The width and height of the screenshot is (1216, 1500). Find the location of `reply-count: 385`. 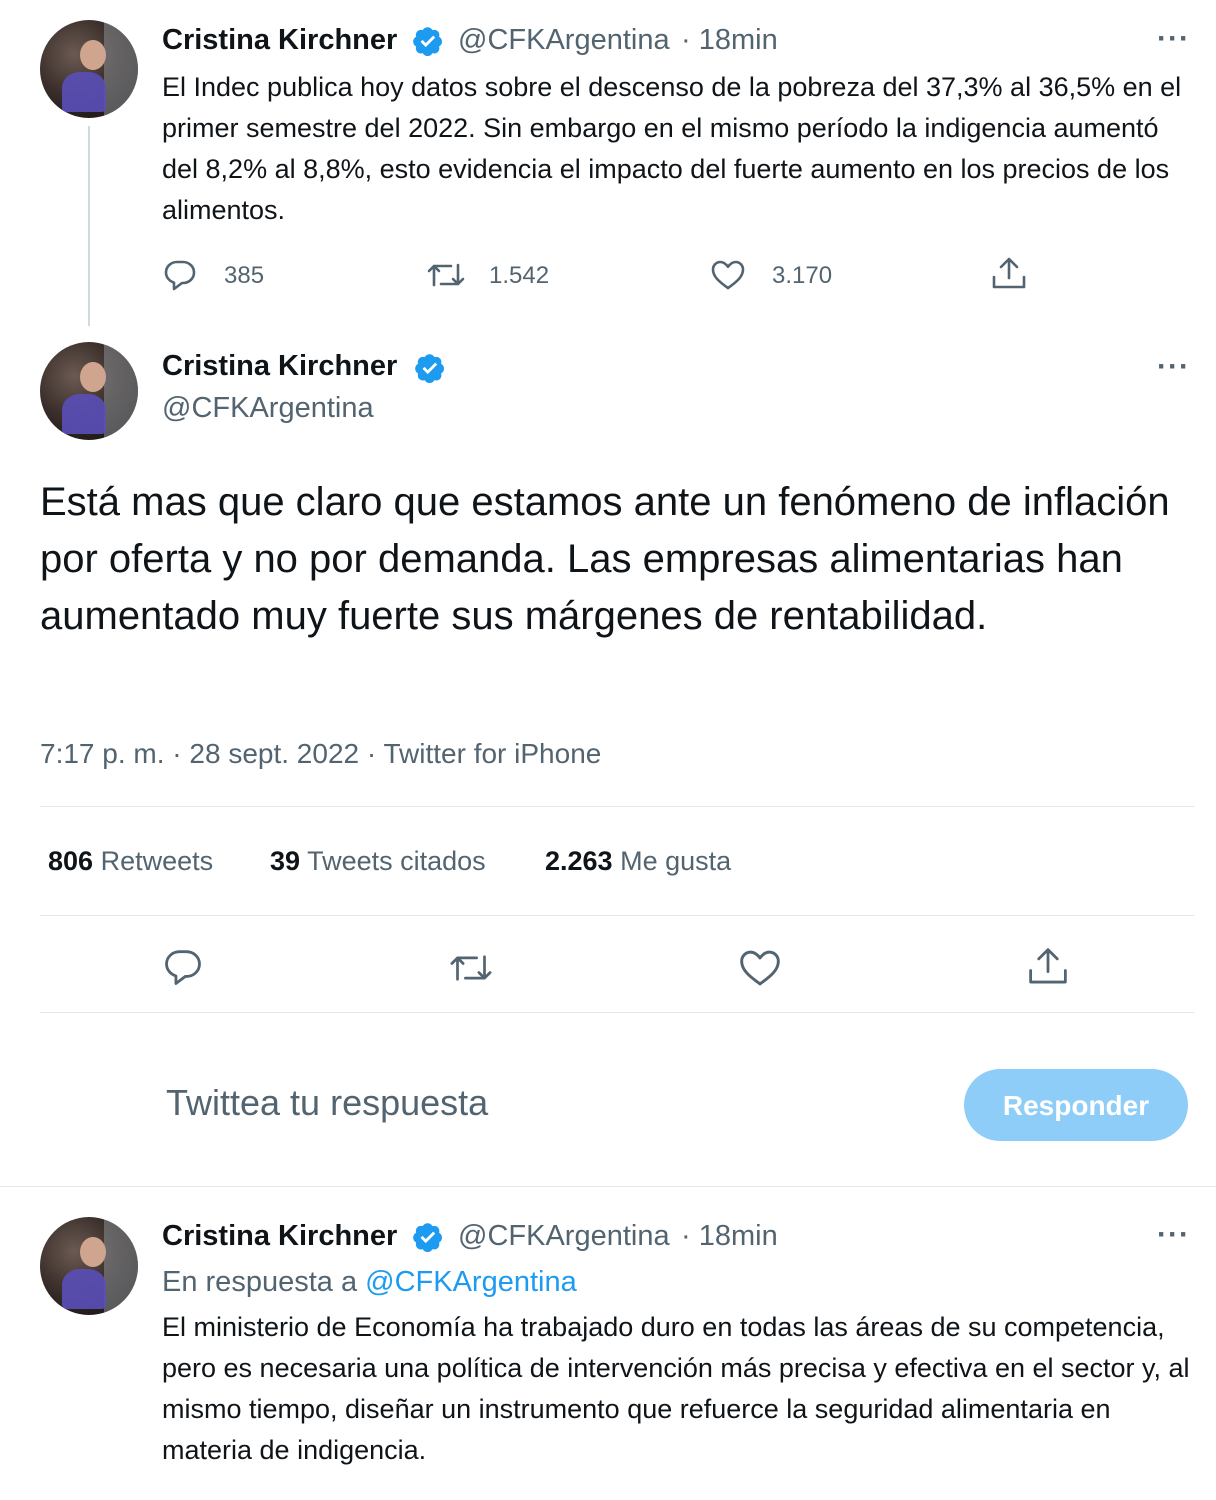

reply-count: 385 is located at coordinates (244, 275).